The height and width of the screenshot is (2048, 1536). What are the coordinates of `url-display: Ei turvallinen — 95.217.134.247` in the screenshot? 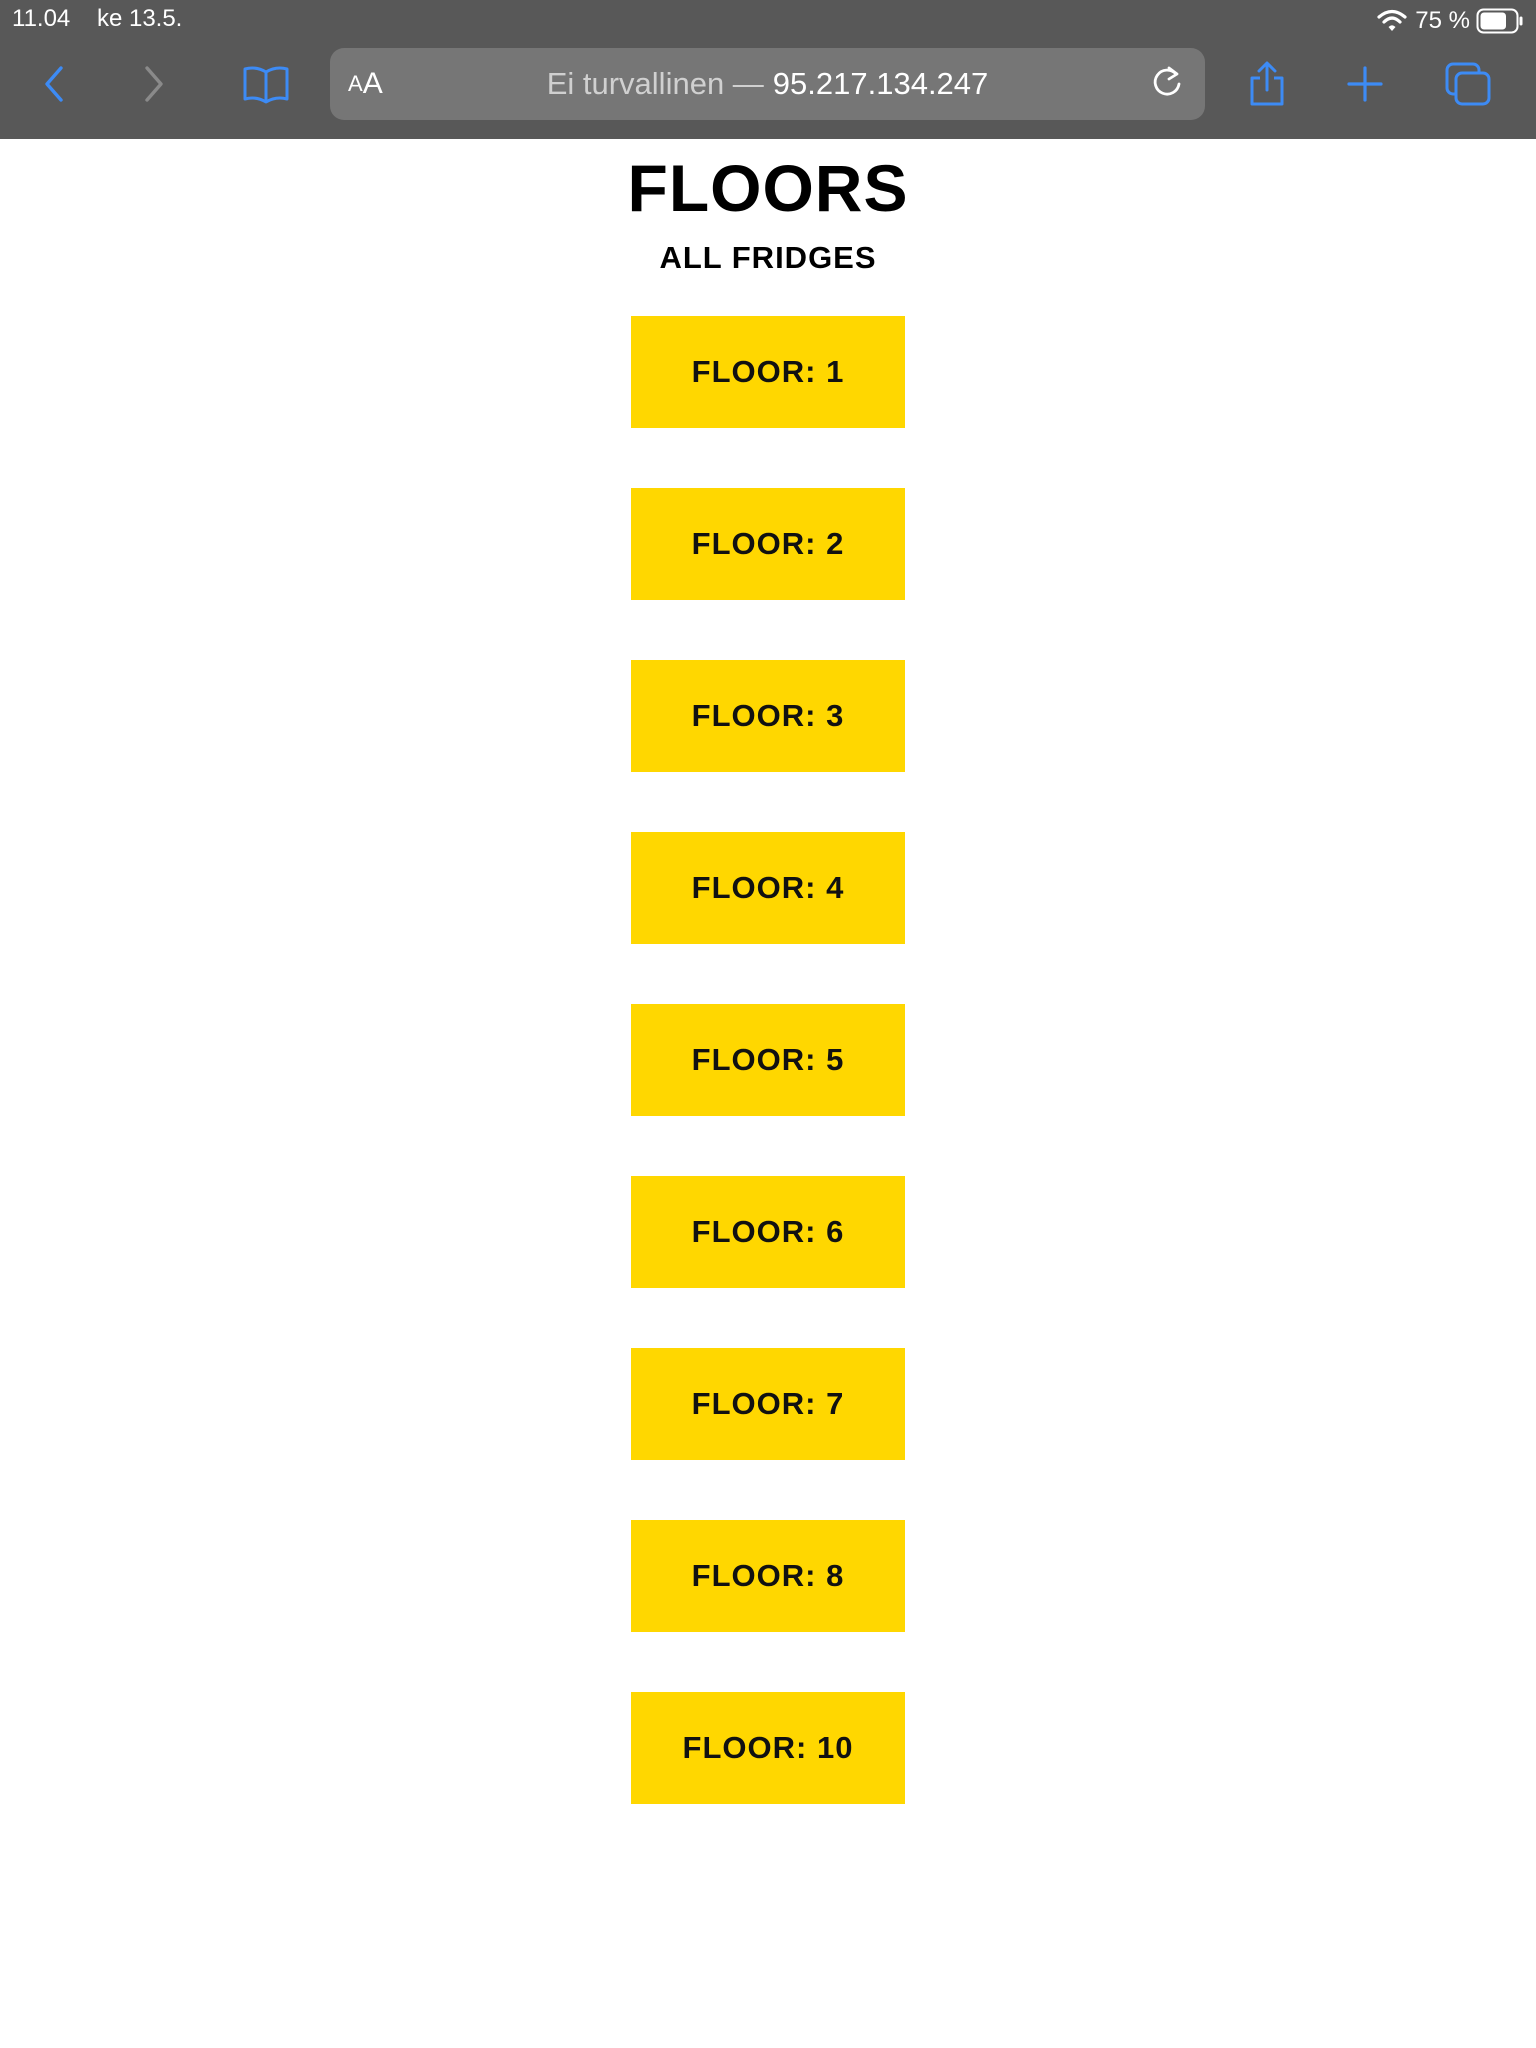 It's located at (767, 84).